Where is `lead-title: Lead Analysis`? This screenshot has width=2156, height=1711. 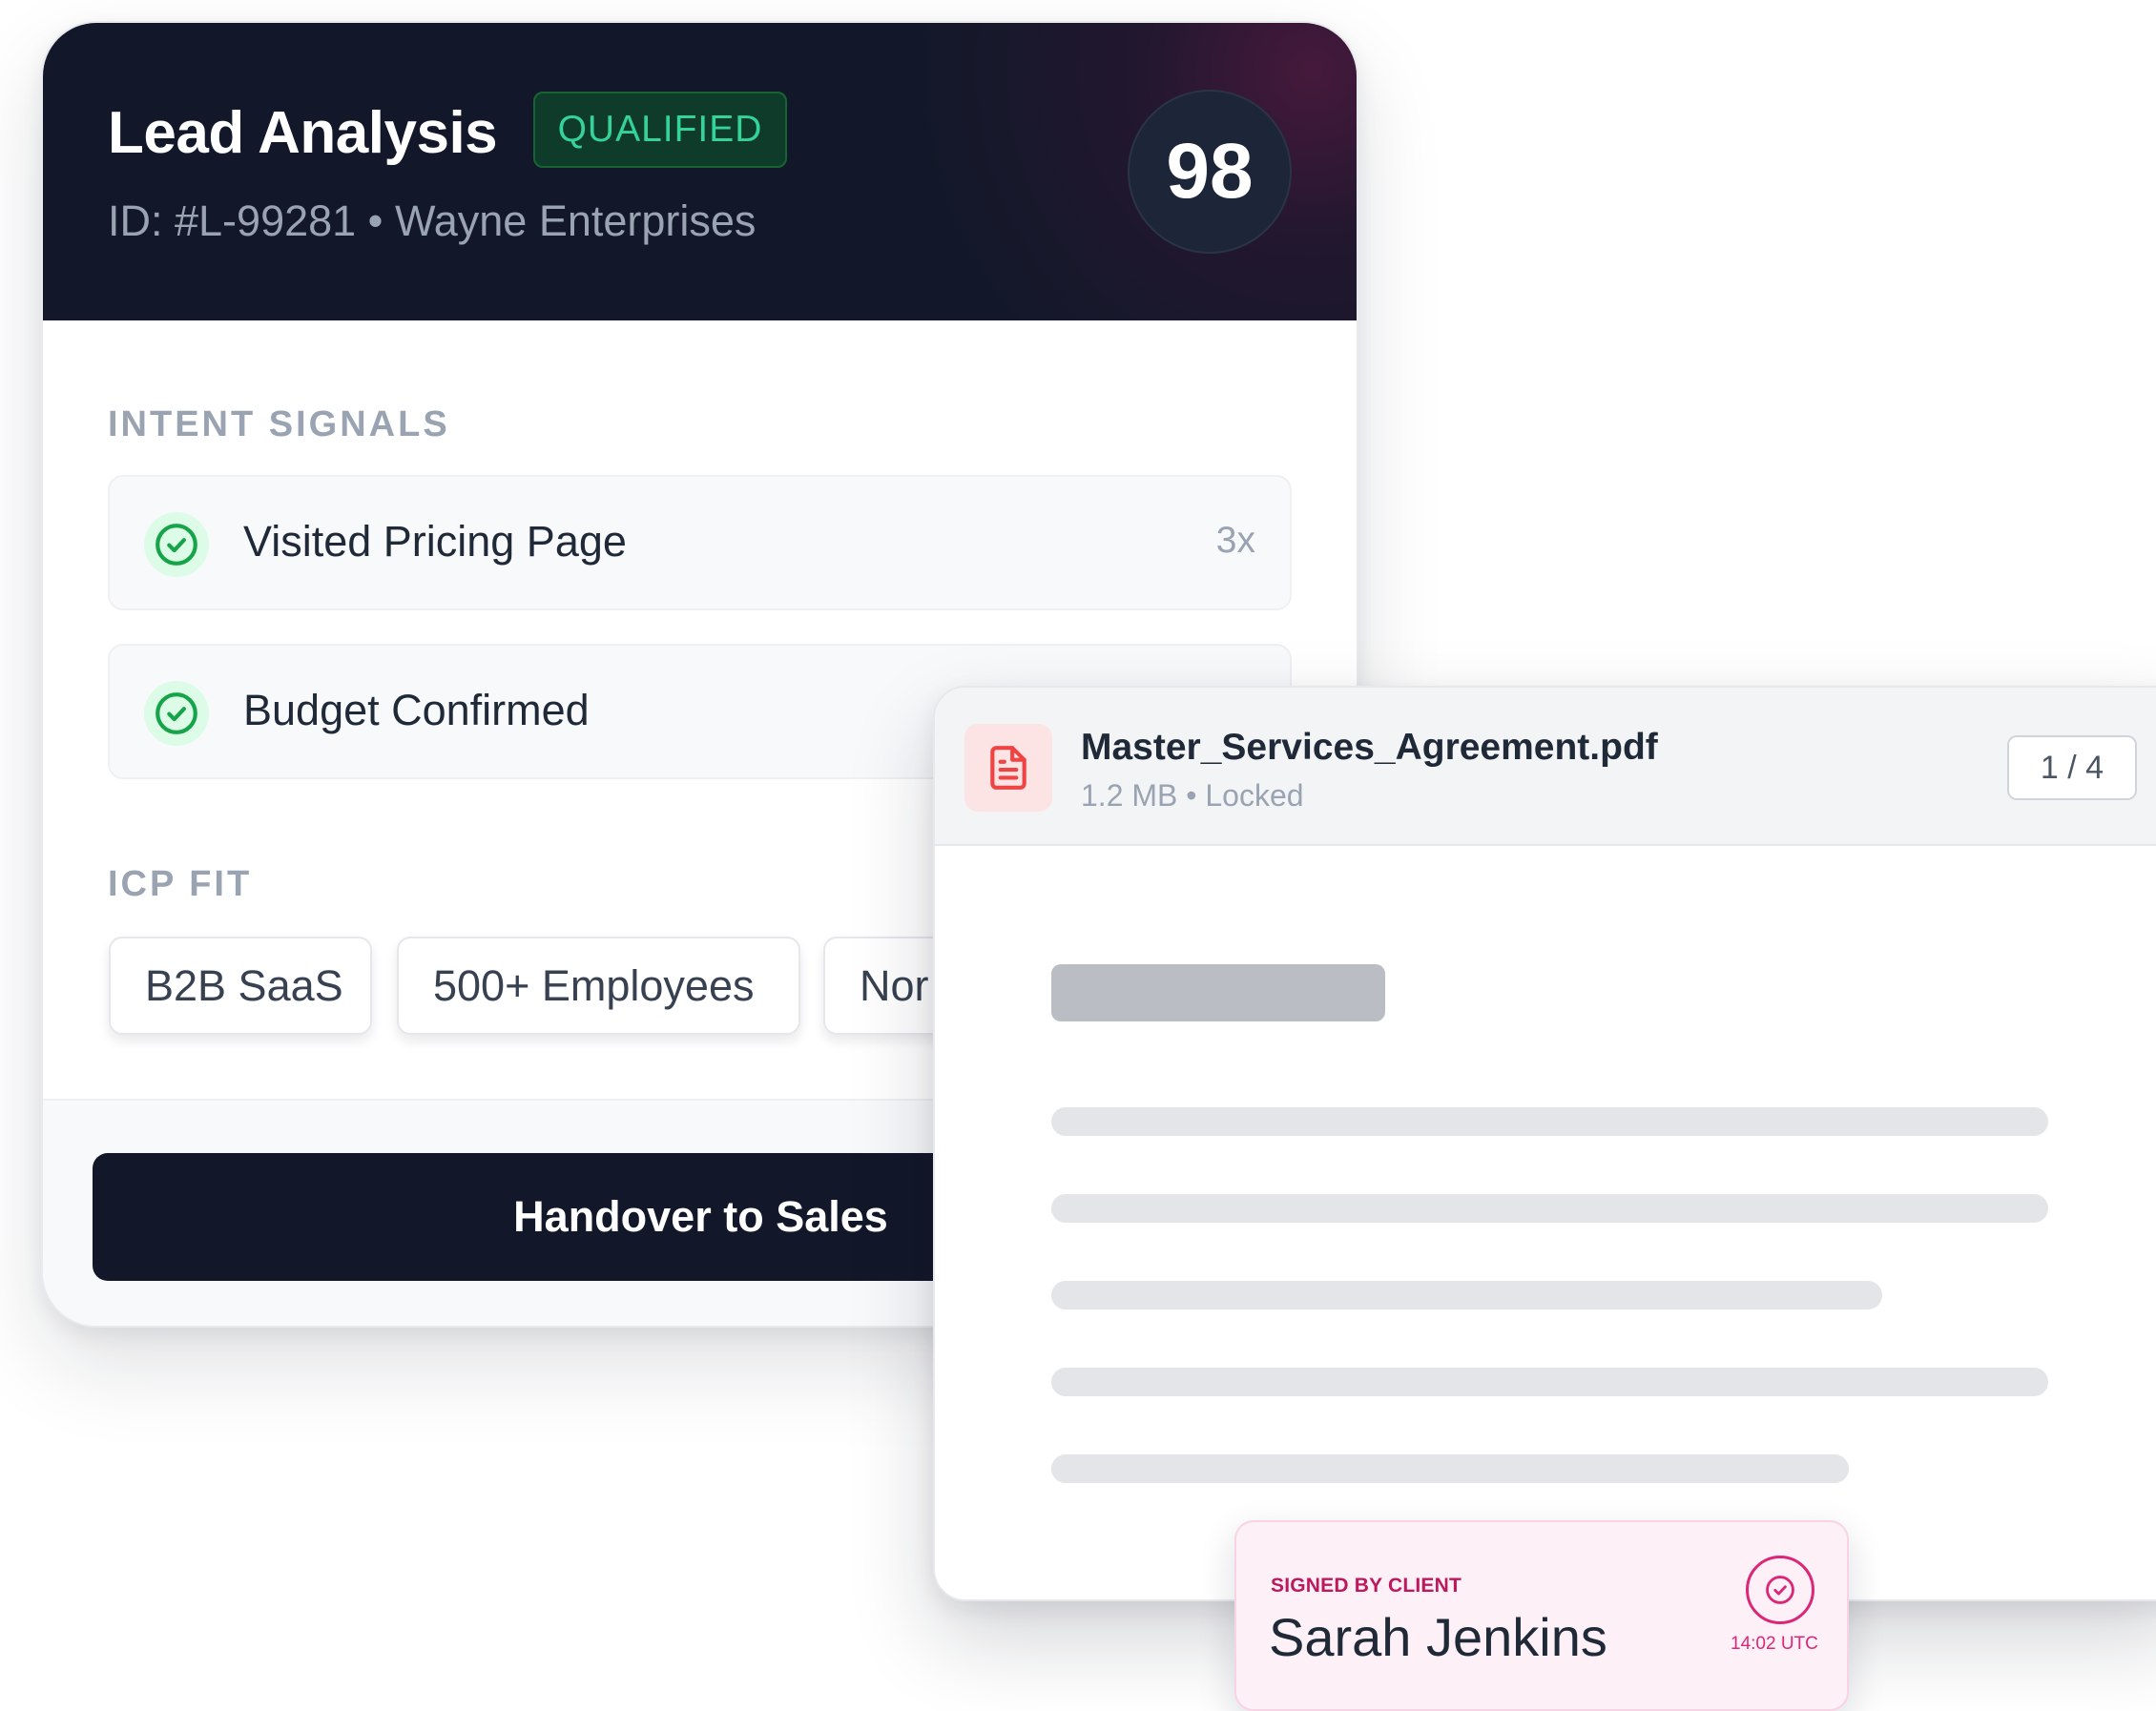 lead-title: Lead Analysis is located at coordinates (303, 133).